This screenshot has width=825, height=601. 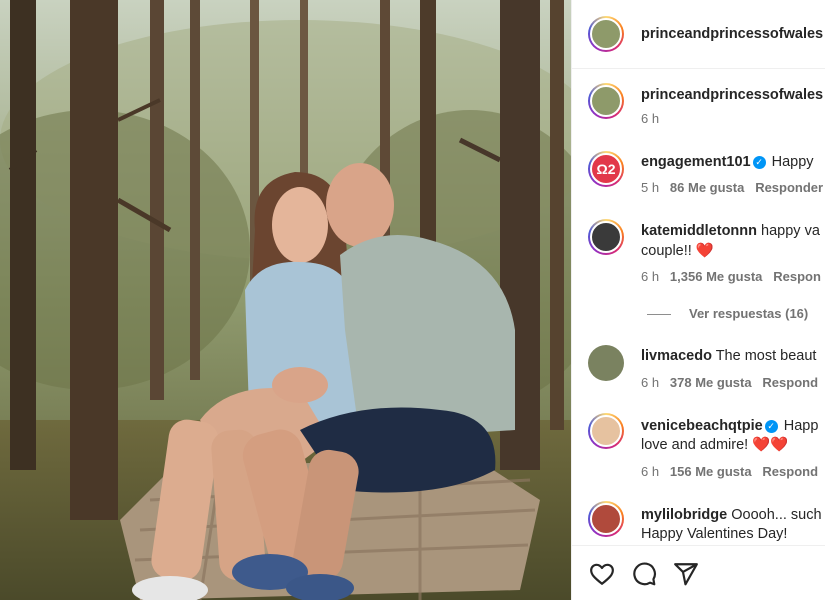 I want to click on comment-body: engagement101 ✓ Happy, so click(x=727, y=162).